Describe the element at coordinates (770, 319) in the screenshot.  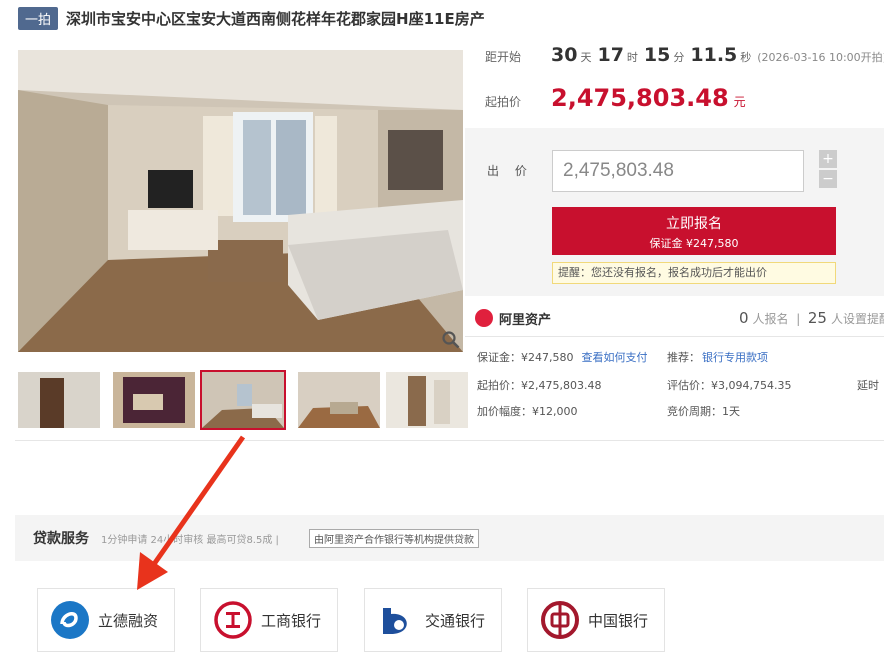
I see `signup-count-label: 人报名` at that location.